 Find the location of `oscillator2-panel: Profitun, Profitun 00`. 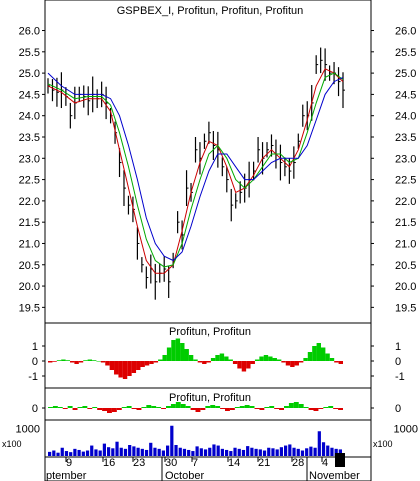

oscillator2-panel: Profitun, Profitun 00 is located at coordinates (216, 404).